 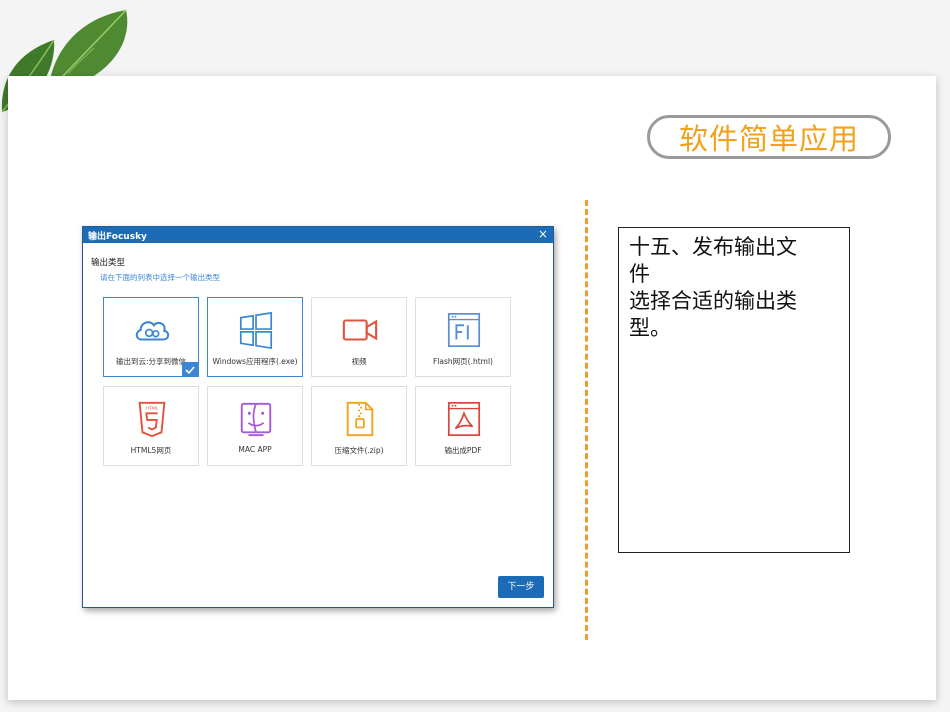 I want to click on option-label: Windows应用程序(.exe), so click(x=255, y=361).